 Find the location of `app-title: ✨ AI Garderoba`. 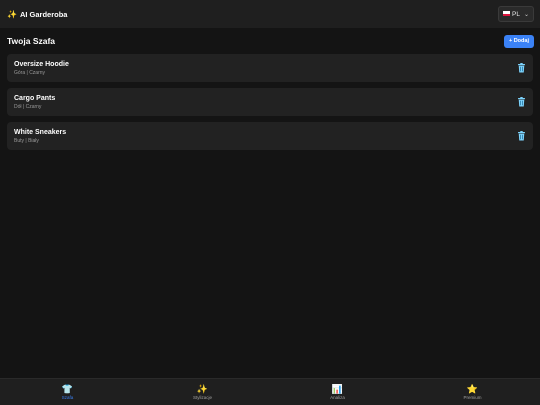

app-title: ✨ AI Garderoba is located at coordinates (37, 14).